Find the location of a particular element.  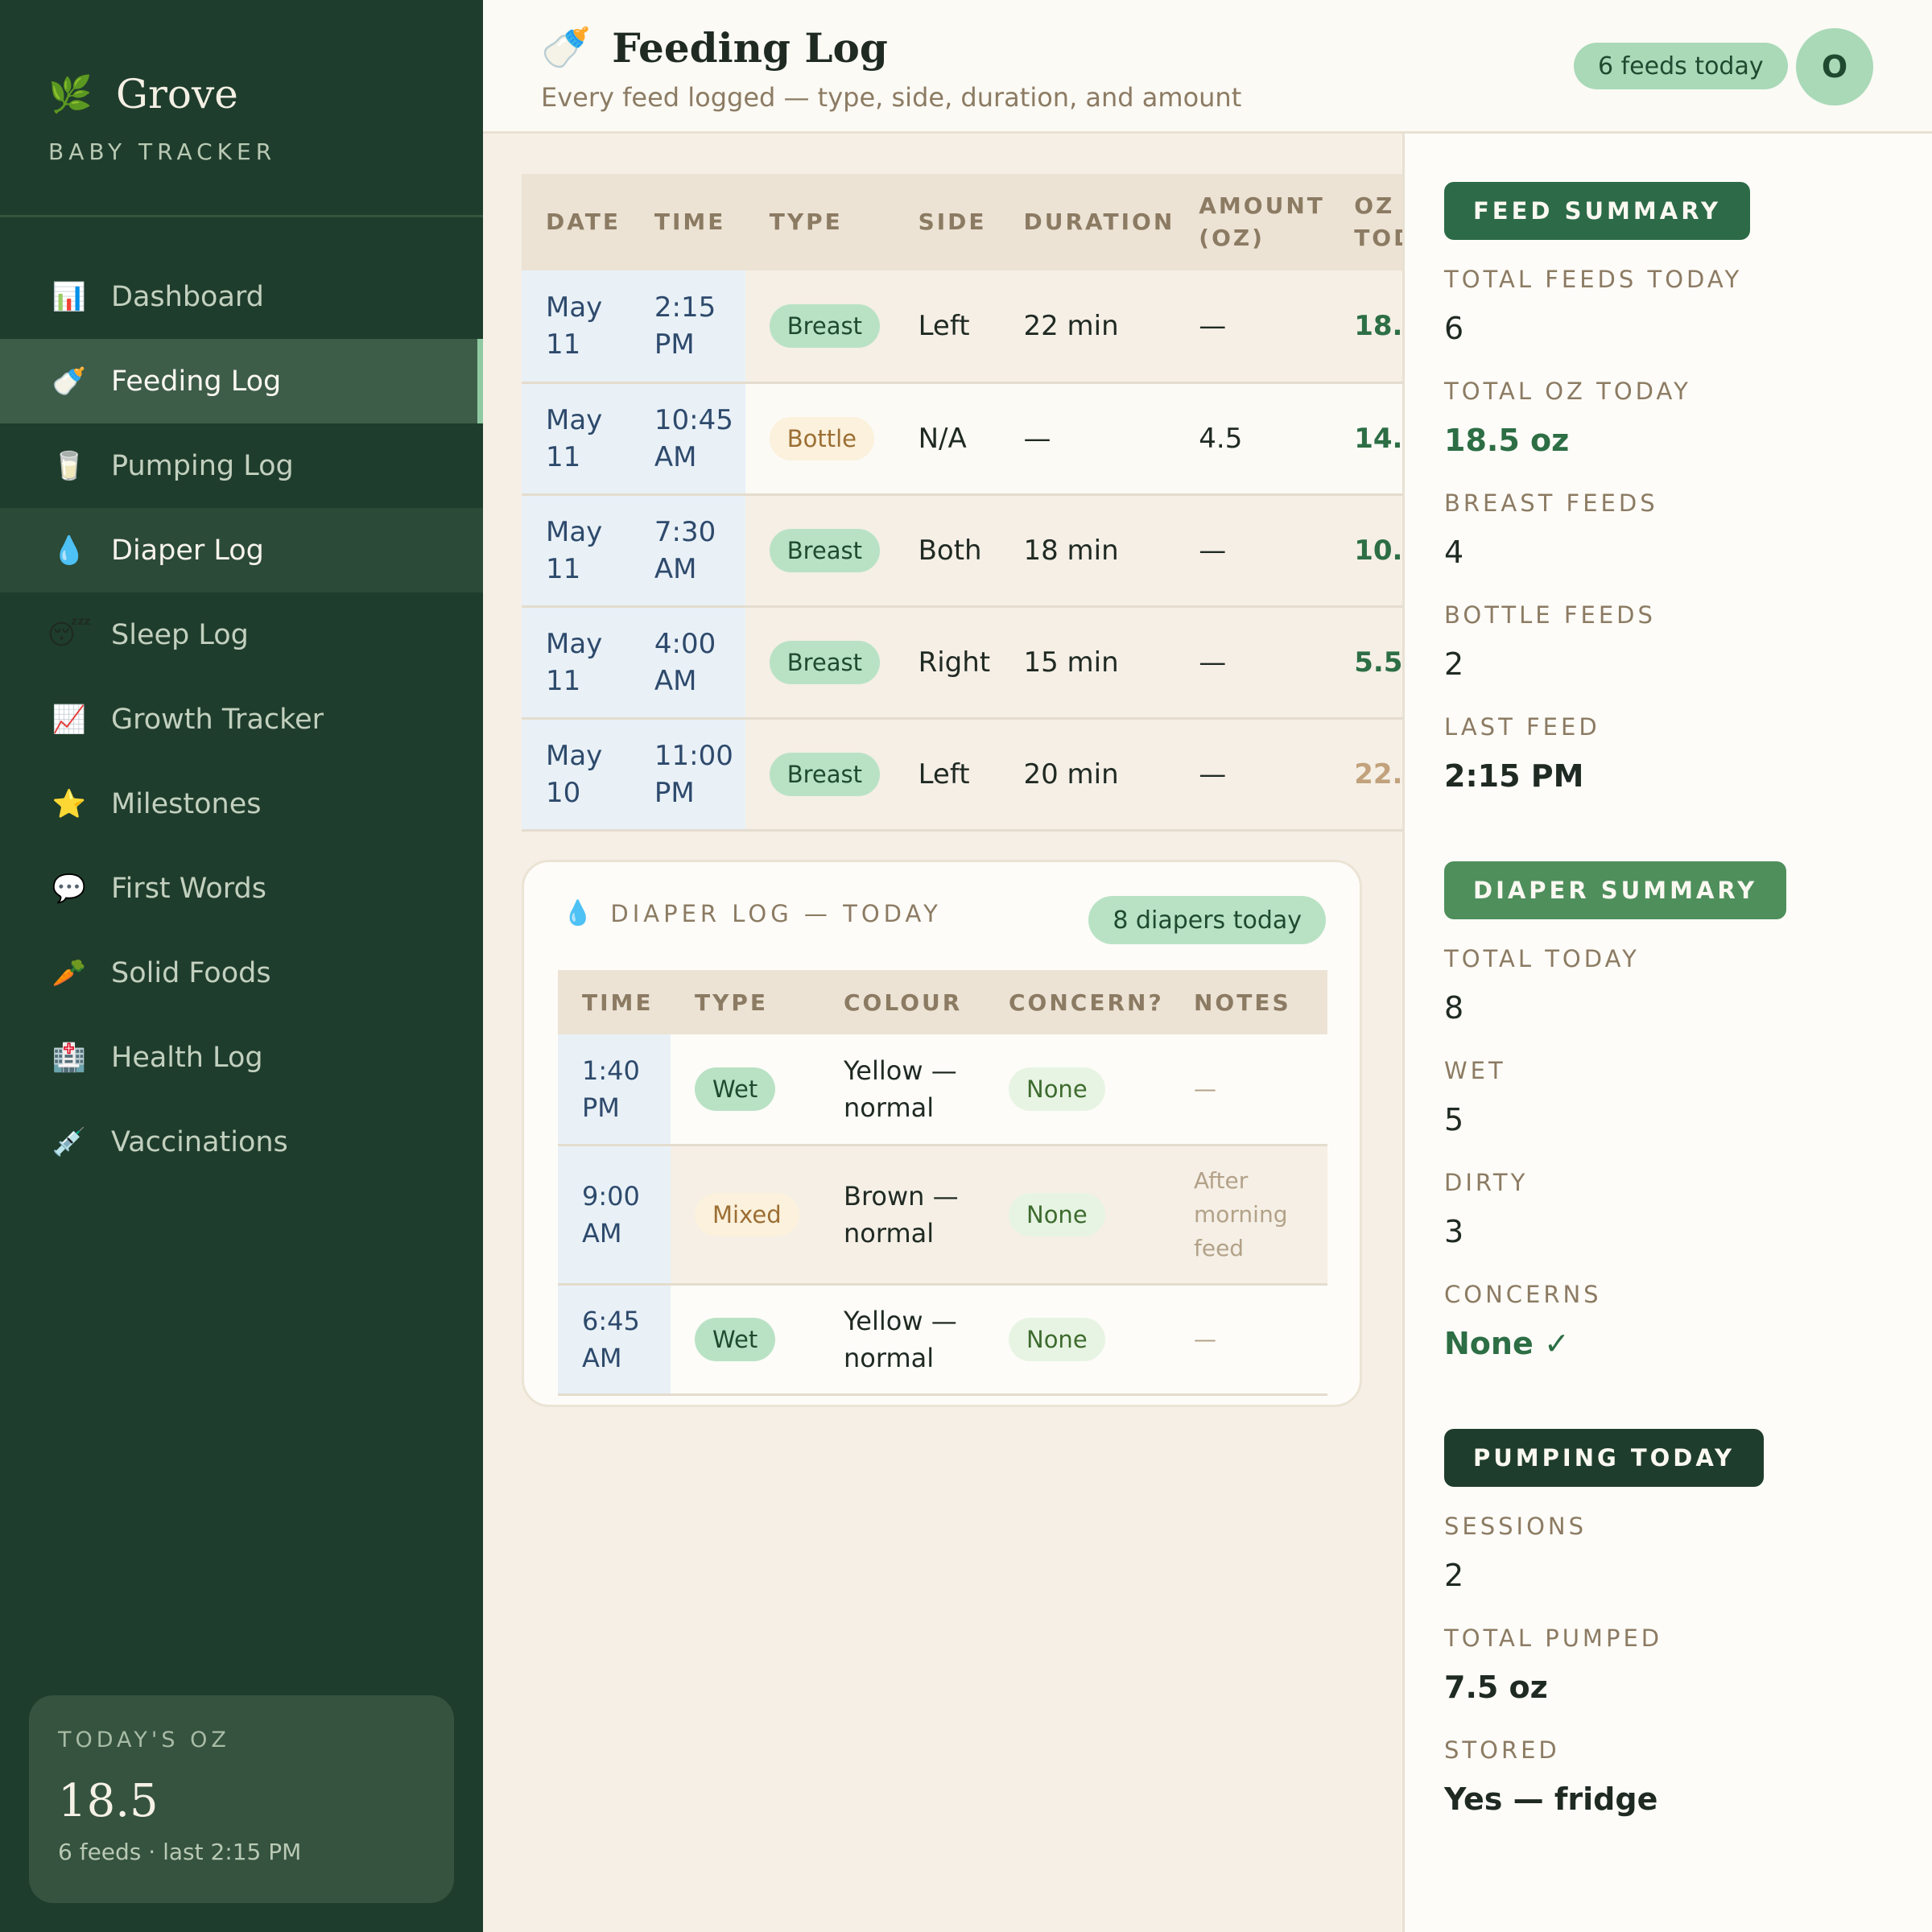

sidebar-item-feeding-log: 🍼 Feeding Log is located at coordinates (242, 381).